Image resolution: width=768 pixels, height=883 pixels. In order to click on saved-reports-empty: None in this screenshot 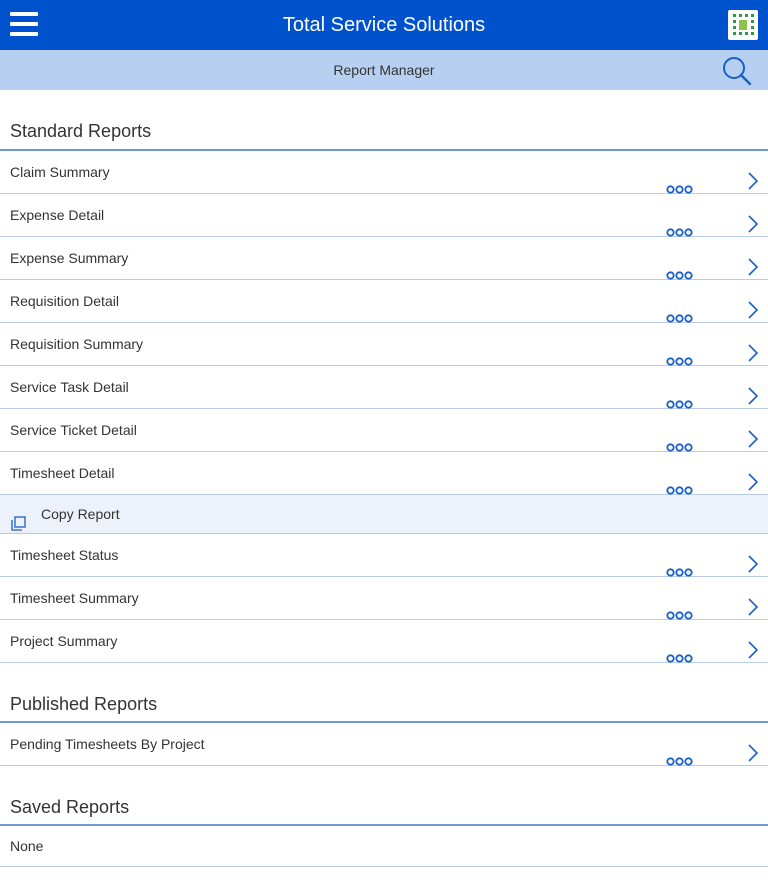, I will do `click(384, 846)`.